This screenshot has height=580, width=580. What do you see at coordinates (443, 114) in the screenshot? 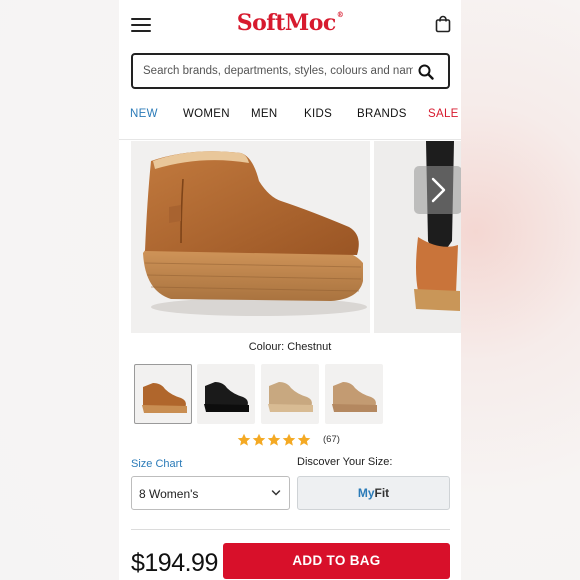
I see `nav-item-sale: SALE` at bounding box center [443, 114].